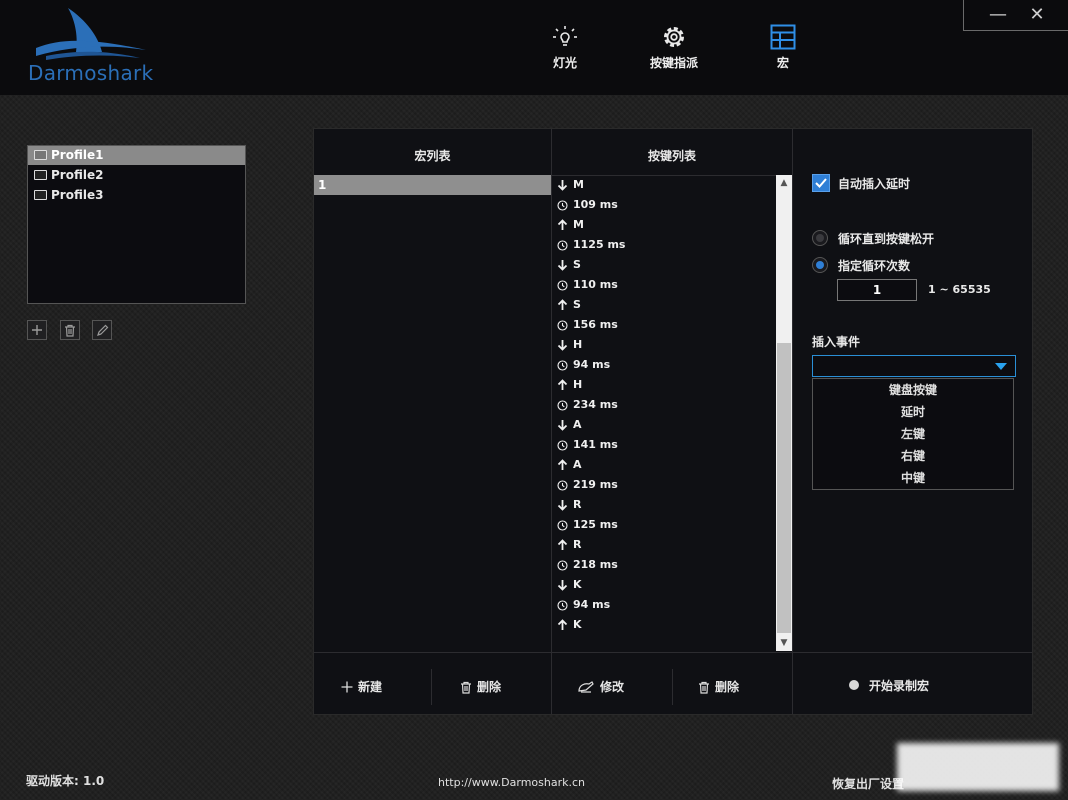 The image size is (1068, 800). I want to click on dropdown-item-right-click: 右键, so click(913, 456).